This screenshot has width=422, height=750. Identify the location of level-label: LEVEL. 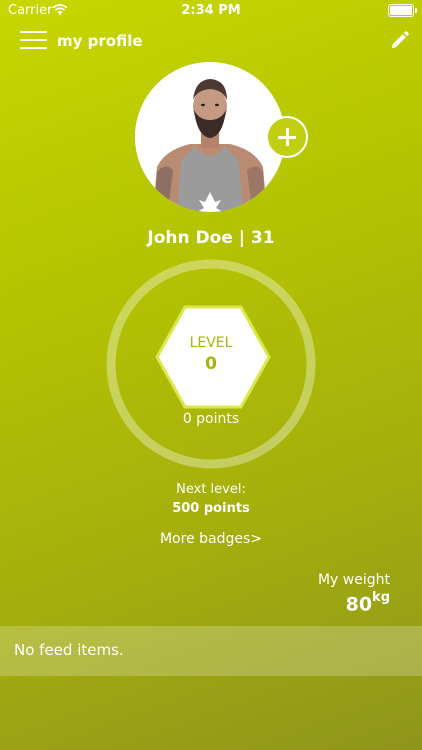
(211, 343).